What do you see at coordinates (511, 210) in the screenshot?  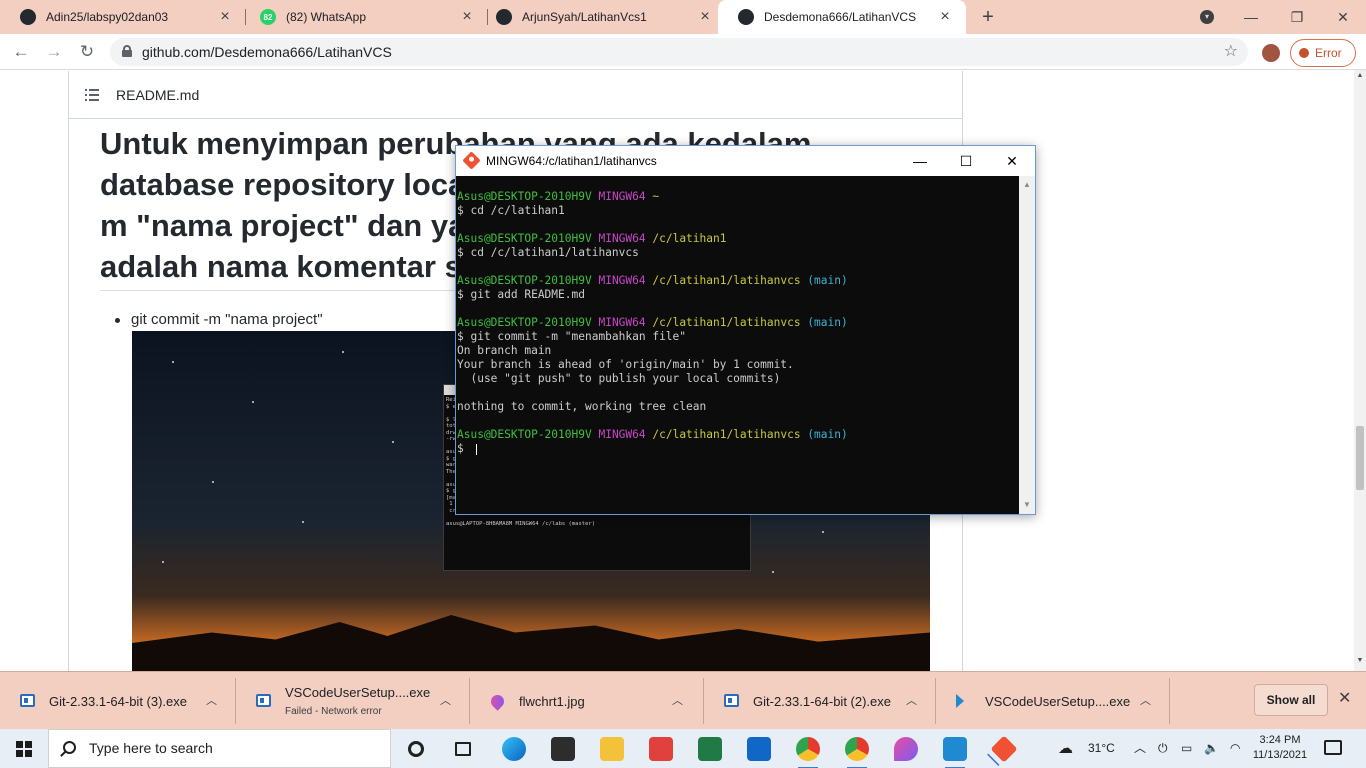 I see `terminal-line: $ cd /c/latihan1` at bounding box center [511, 210].